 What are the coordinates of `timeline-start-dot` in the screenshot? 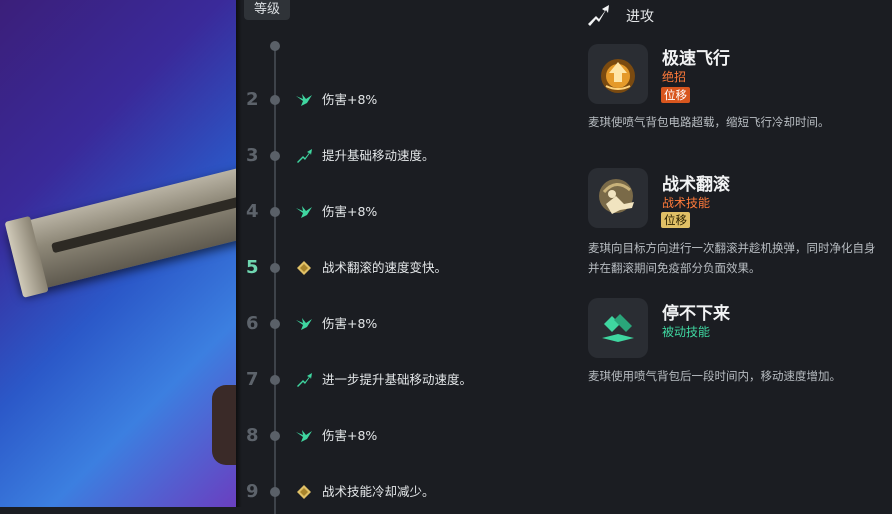 It's located at (275, 46).